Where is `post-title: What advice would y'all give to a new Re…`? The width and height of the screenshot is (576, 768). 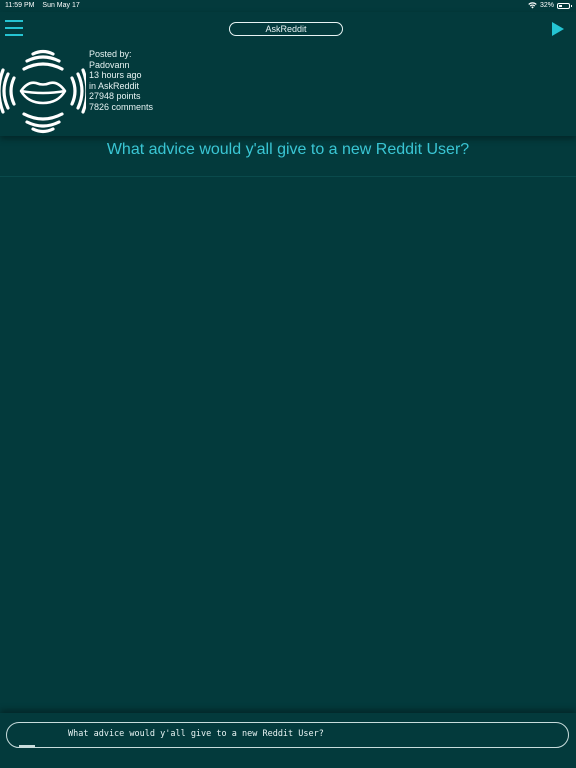 post-title: What advice would y'all give to a new Re… is located at coordinates (288, 149).